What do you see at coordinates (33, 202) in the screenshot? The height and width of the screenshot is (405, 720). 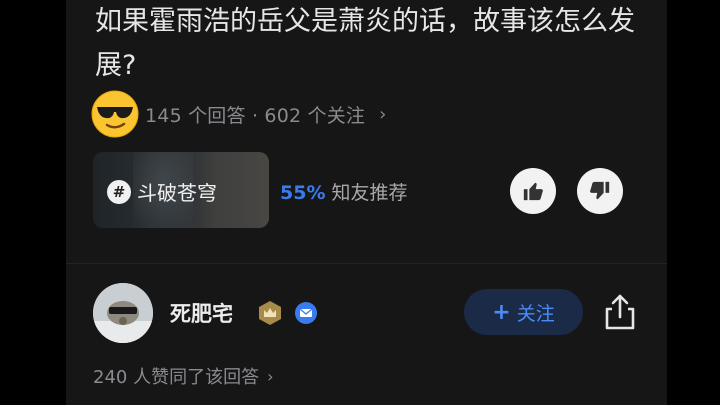 I see `left-black-bar` at bounding box center [33, 202].